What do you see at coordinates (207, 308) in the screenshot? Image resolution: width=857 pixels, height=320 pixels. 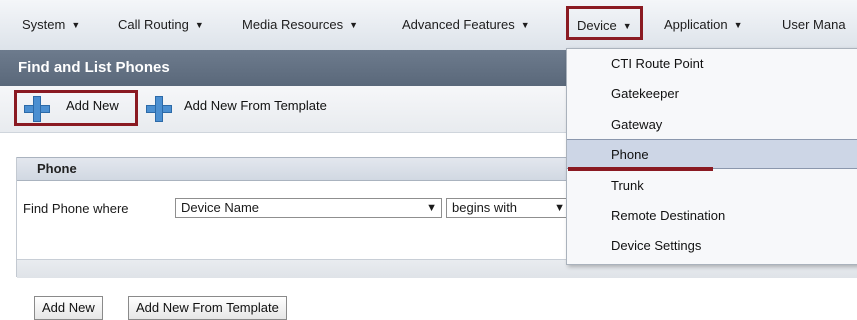 I see `add-new-from-template-button: Add New From Template` at bounding box center [207, 308].